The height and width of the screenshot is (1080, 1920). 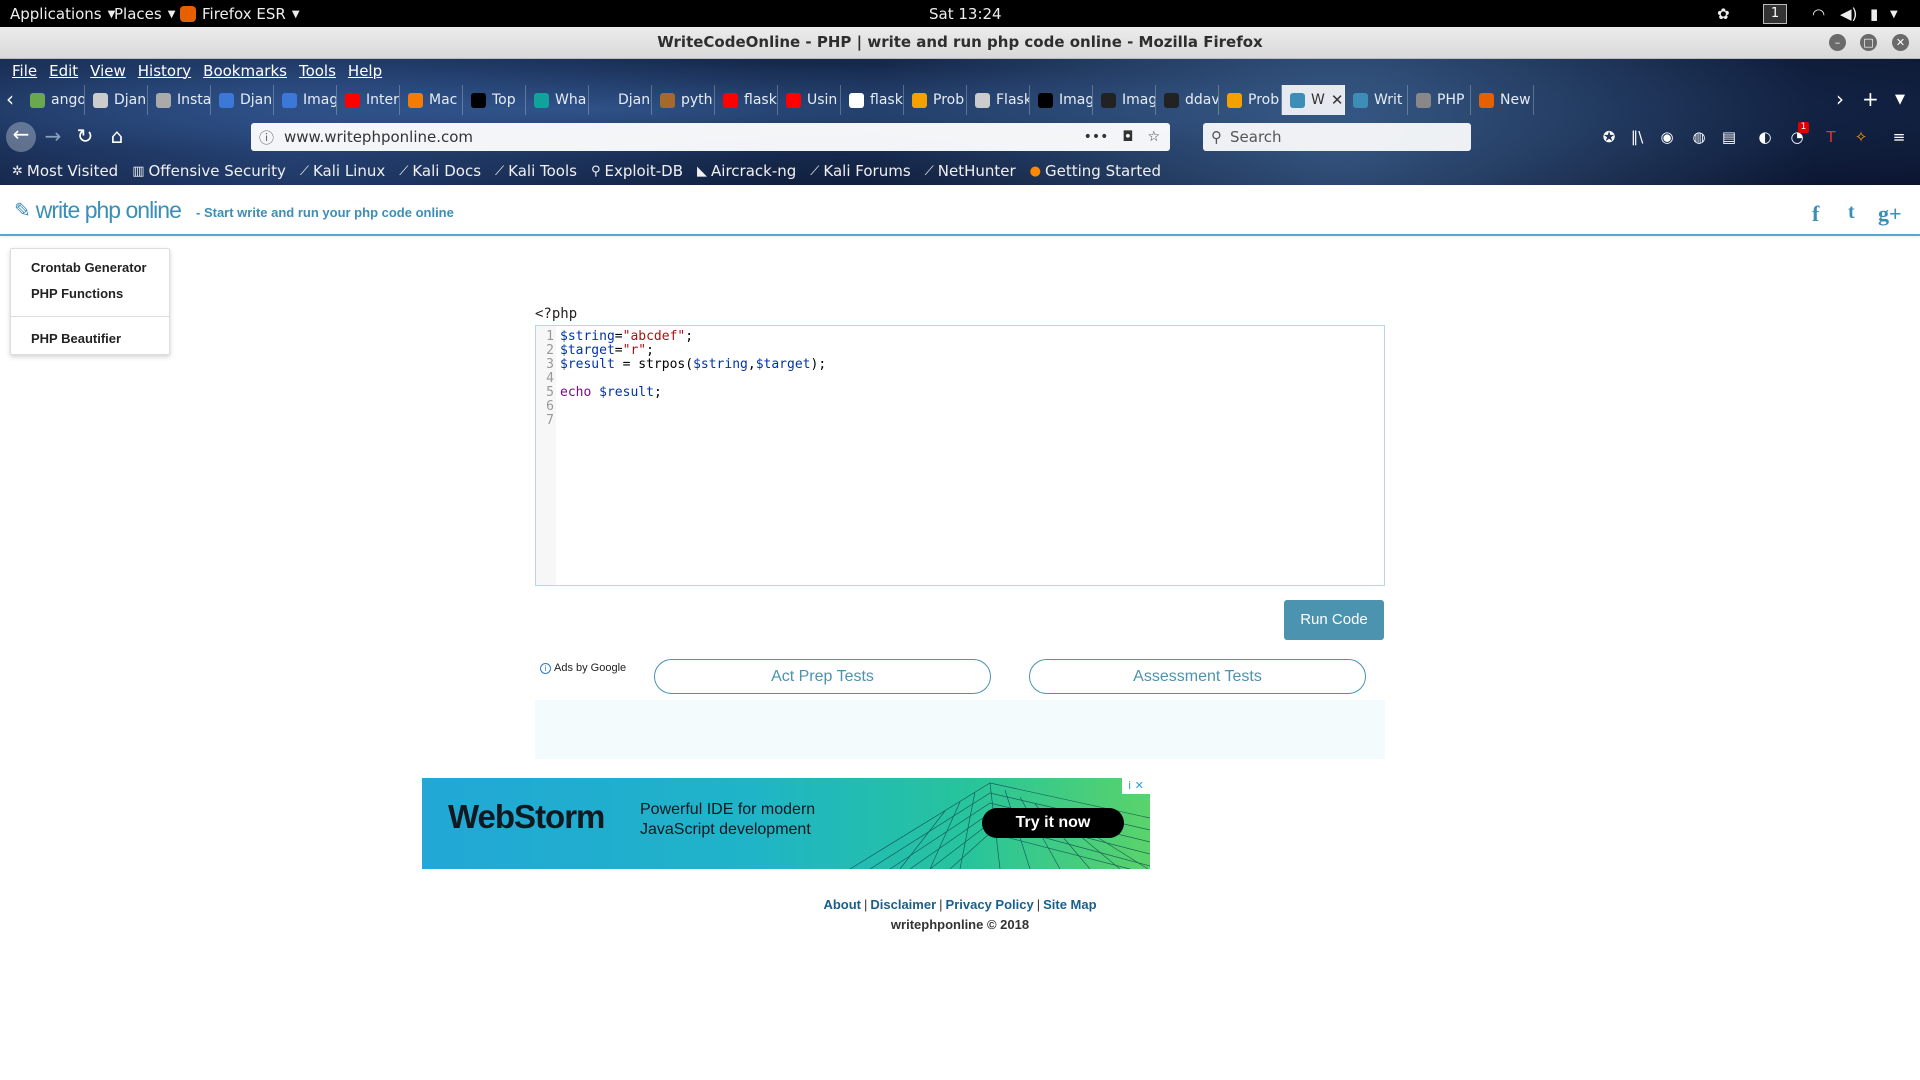 I want to click on home-button: ⌂, so click(x=117, y=137).